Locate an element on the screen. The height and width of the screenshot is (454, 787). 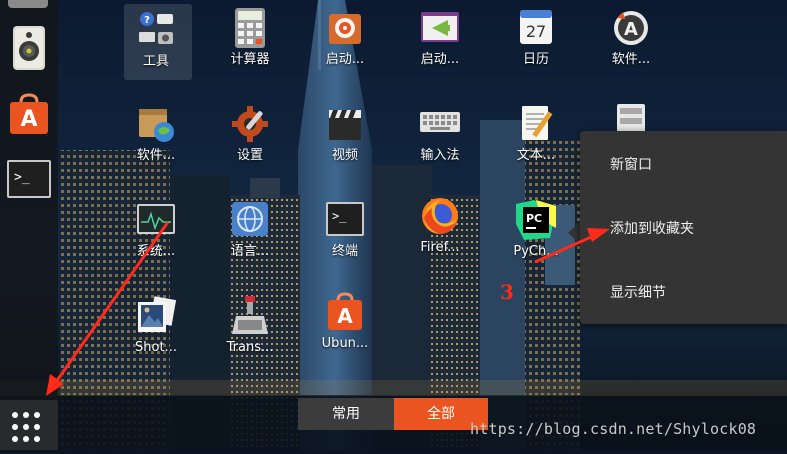
annotation-step-number: 3 is located at coordinates (507, 292).